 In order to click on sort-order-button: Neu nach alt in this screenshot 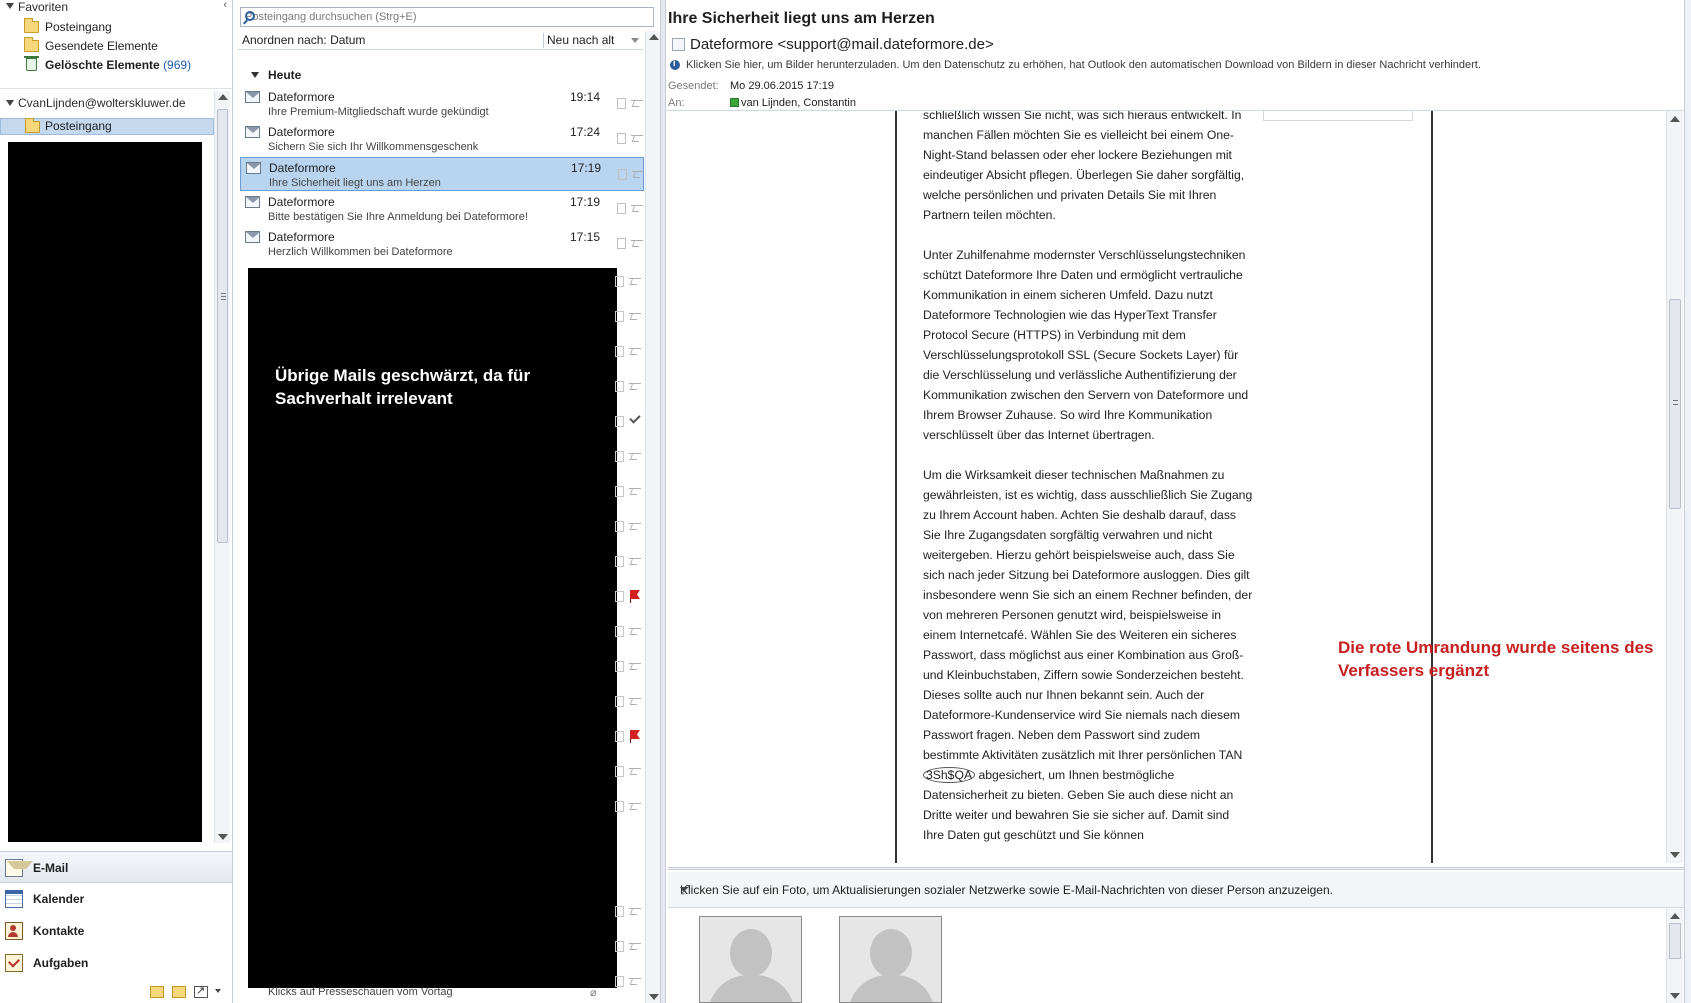, I will do `click(580, 40)`.